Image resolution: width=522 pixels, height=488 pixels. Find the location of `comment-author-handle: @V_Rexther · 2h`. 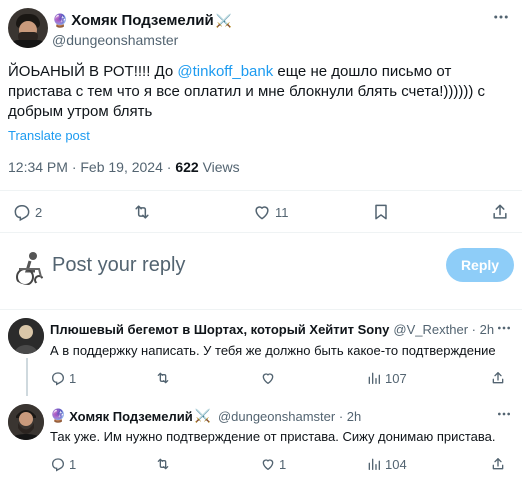

comment-author-handle: @V_Rexther · 2h is located at coordinates (443, 329).